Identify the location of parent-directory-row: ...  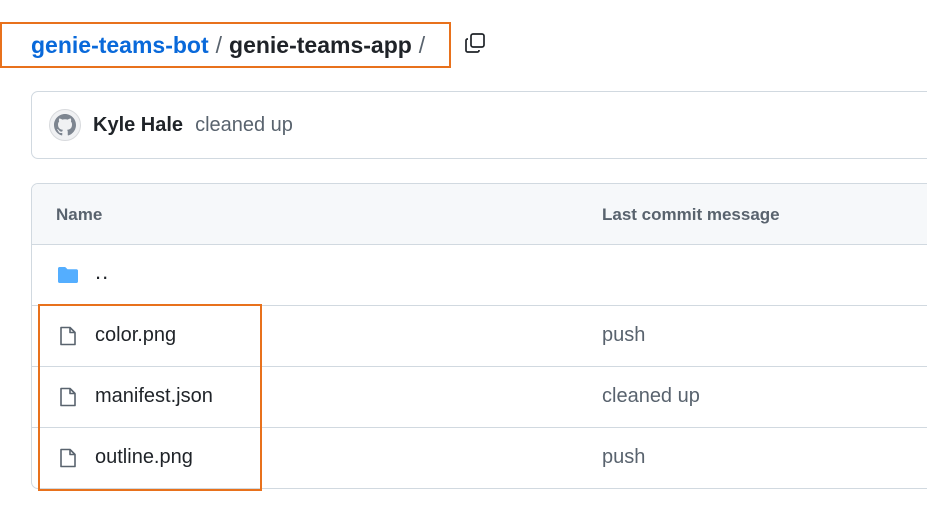
(479, 275).